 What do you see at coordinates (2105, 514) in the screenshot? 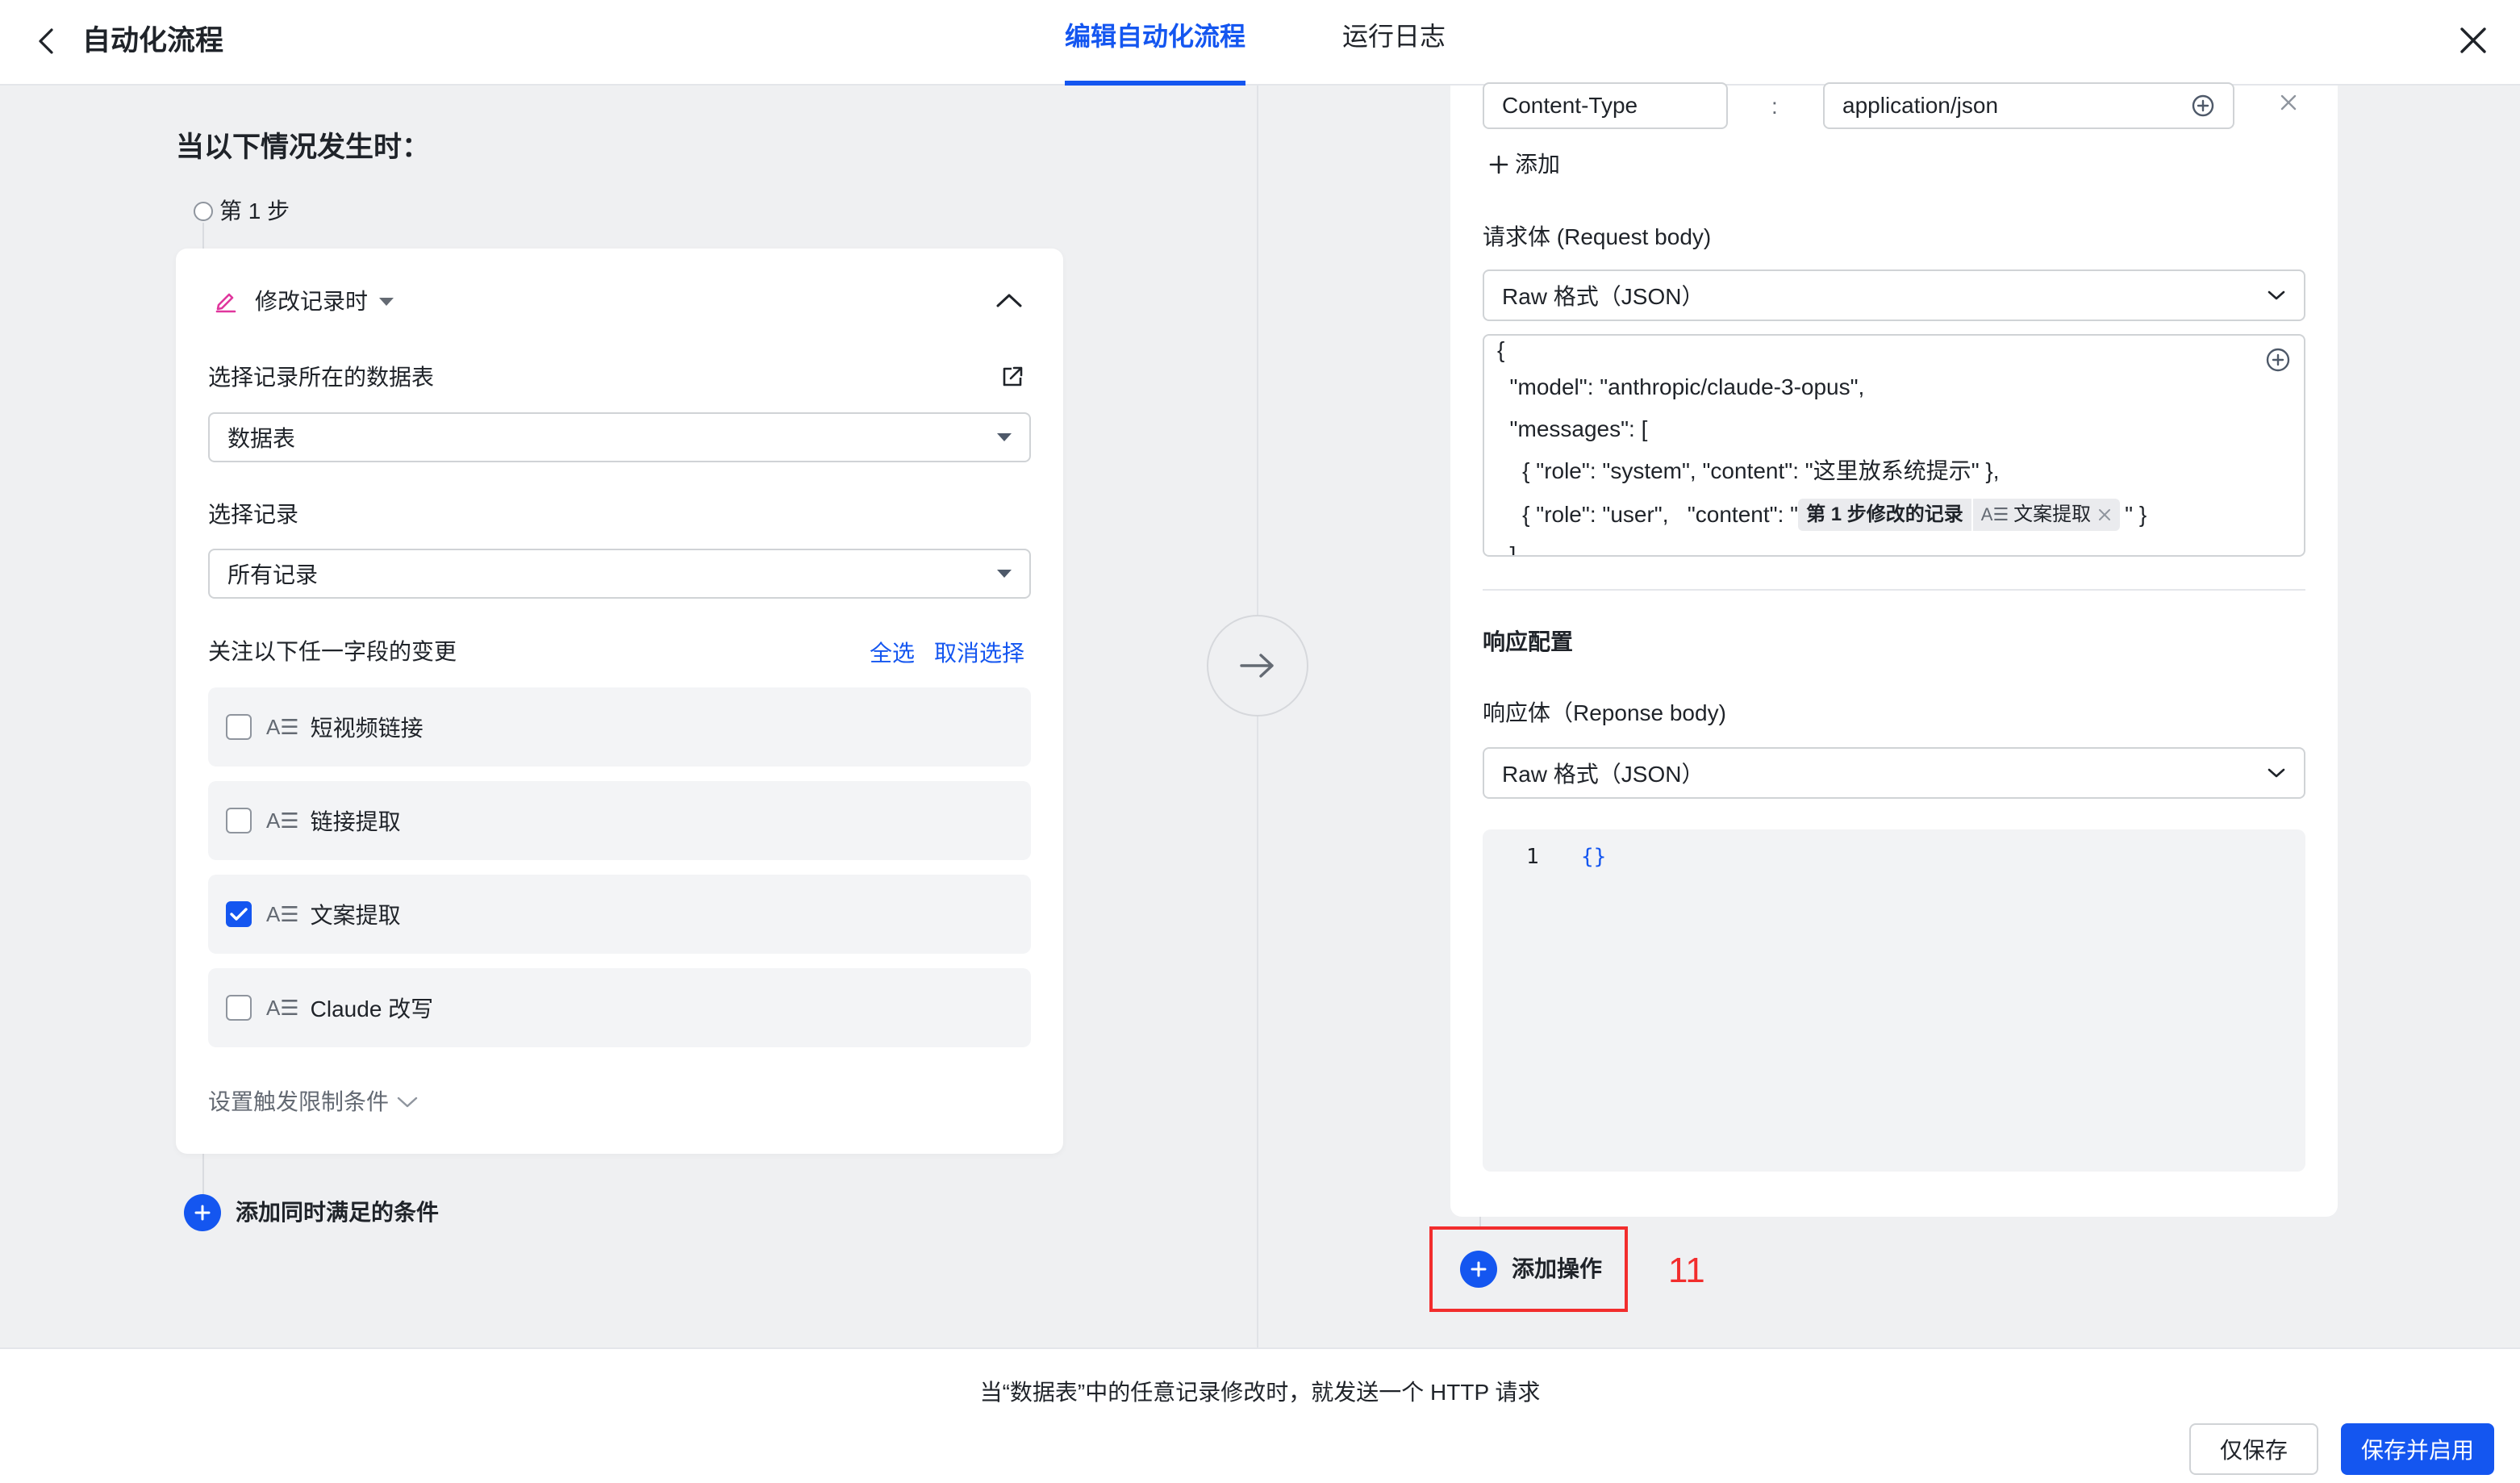
I see `remove-chip-icon` at bounding box center [2105, 514].